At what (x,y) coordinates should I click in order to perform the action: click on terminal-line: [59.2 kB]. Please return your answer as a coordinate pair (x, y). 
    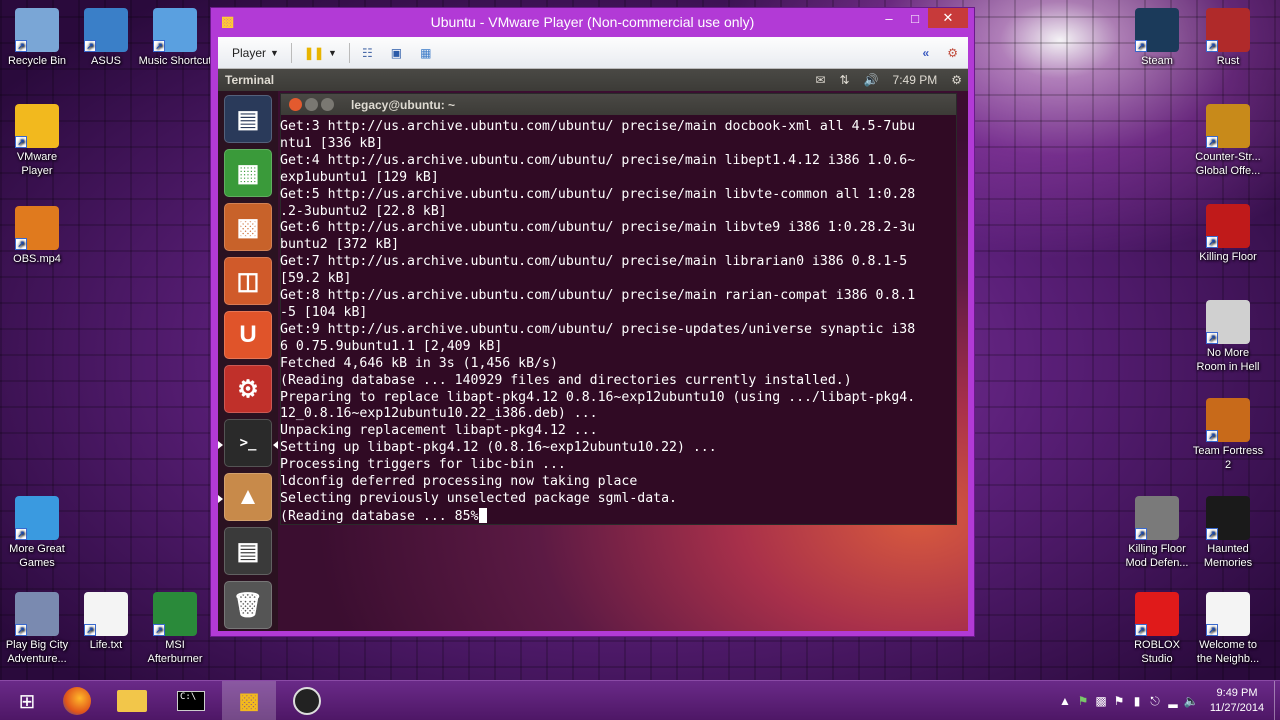
    Looking at the image, I should click on (618, 279).